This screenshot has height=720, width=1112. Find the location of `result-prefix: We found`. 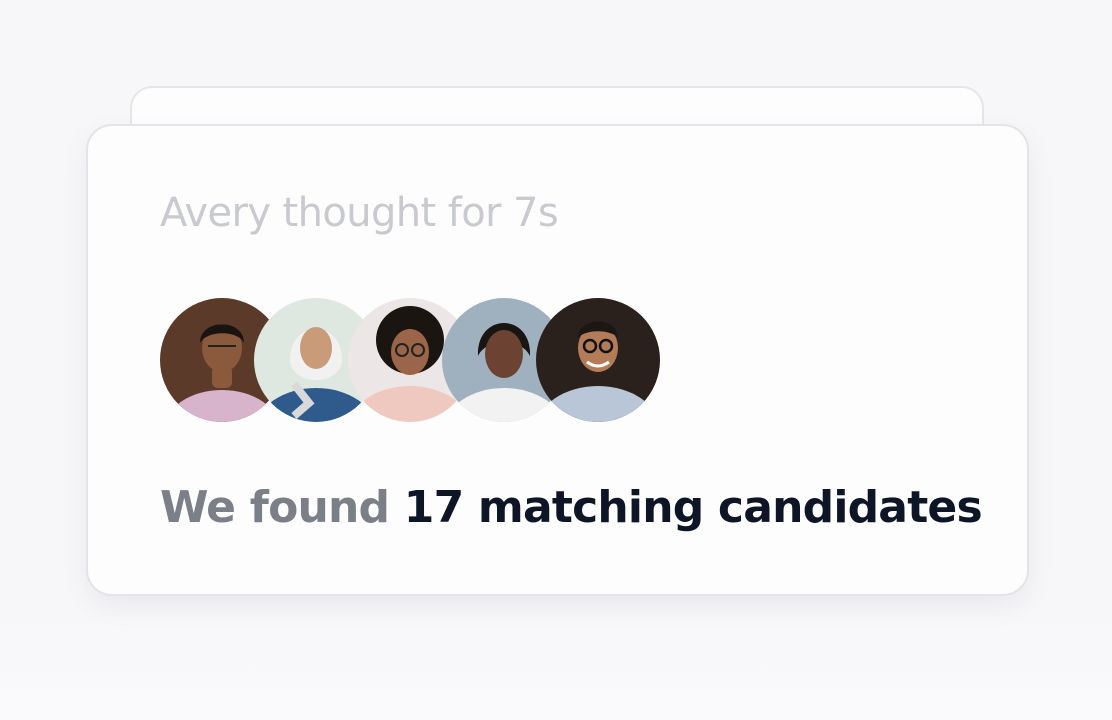

result-prefix: We found is located at coordinates (275, 507).